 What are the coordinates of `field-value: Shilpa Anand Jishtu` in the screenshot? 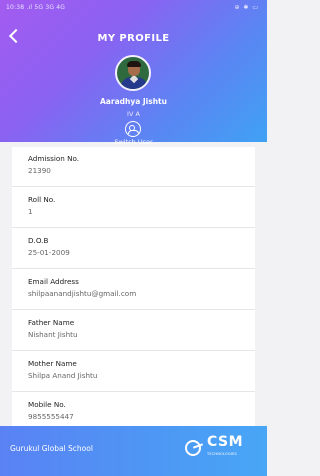 It's located at (63, 375).